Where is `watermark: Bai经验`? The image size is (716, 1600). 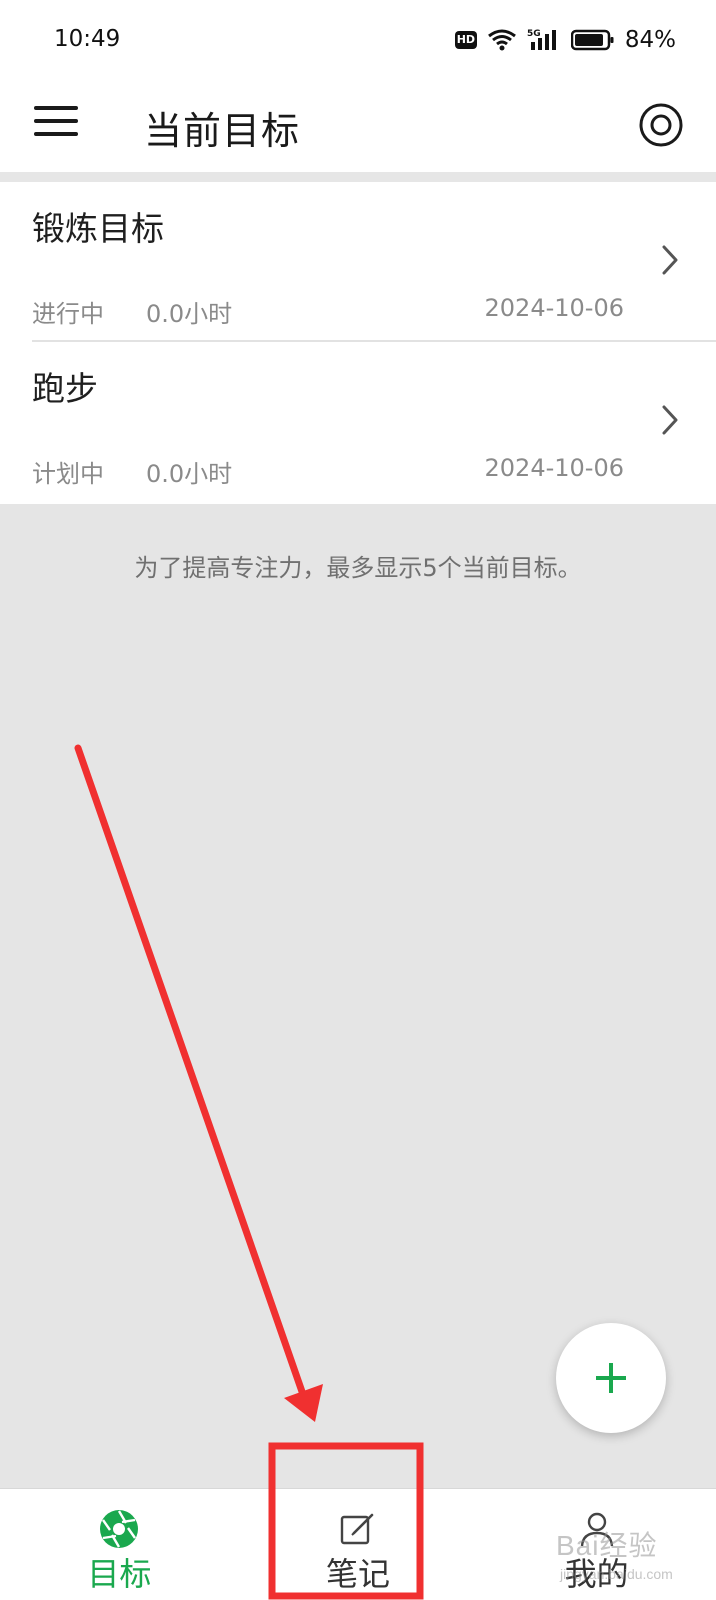
watermark: Bai经验 is located at coordinates (607, 1545).